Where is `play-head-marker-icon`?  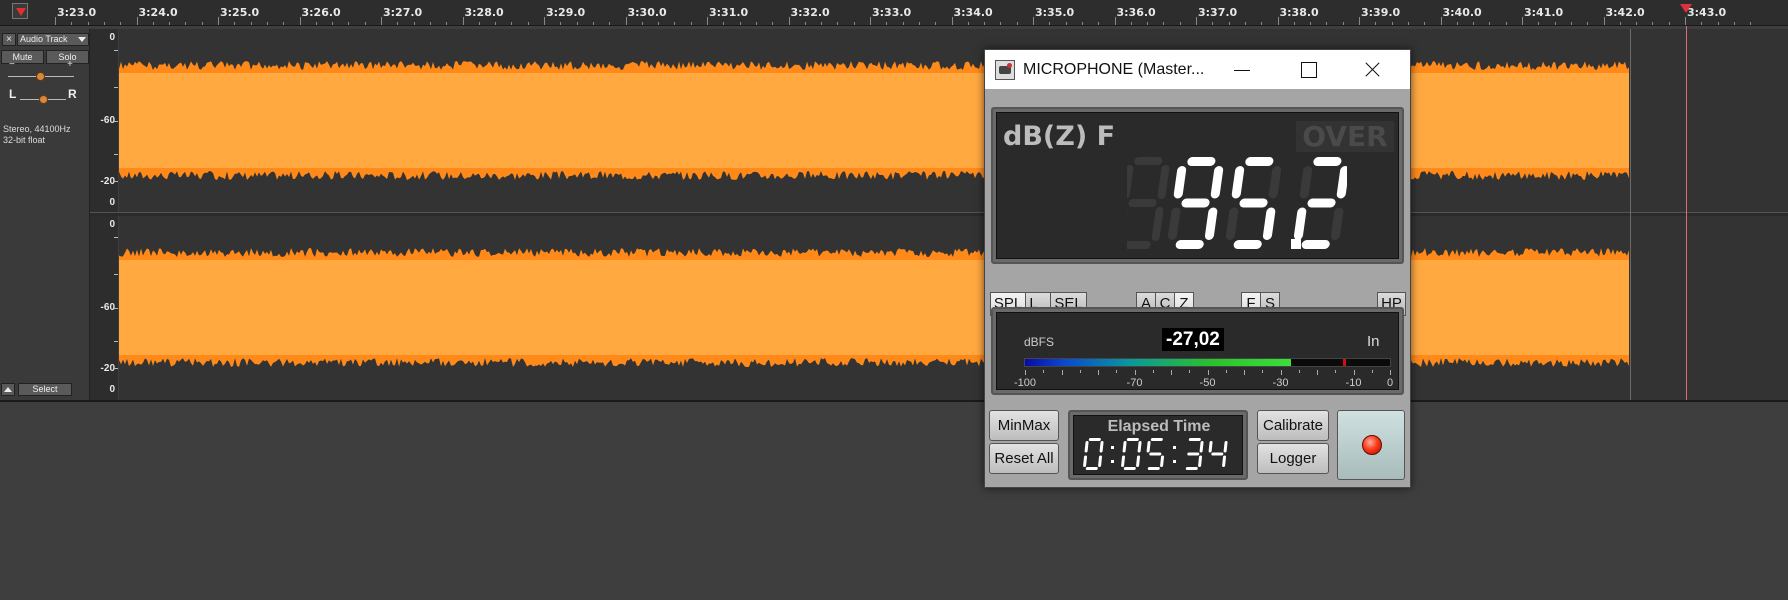
play-head-marker-icon is located at coordinates (20, 11).